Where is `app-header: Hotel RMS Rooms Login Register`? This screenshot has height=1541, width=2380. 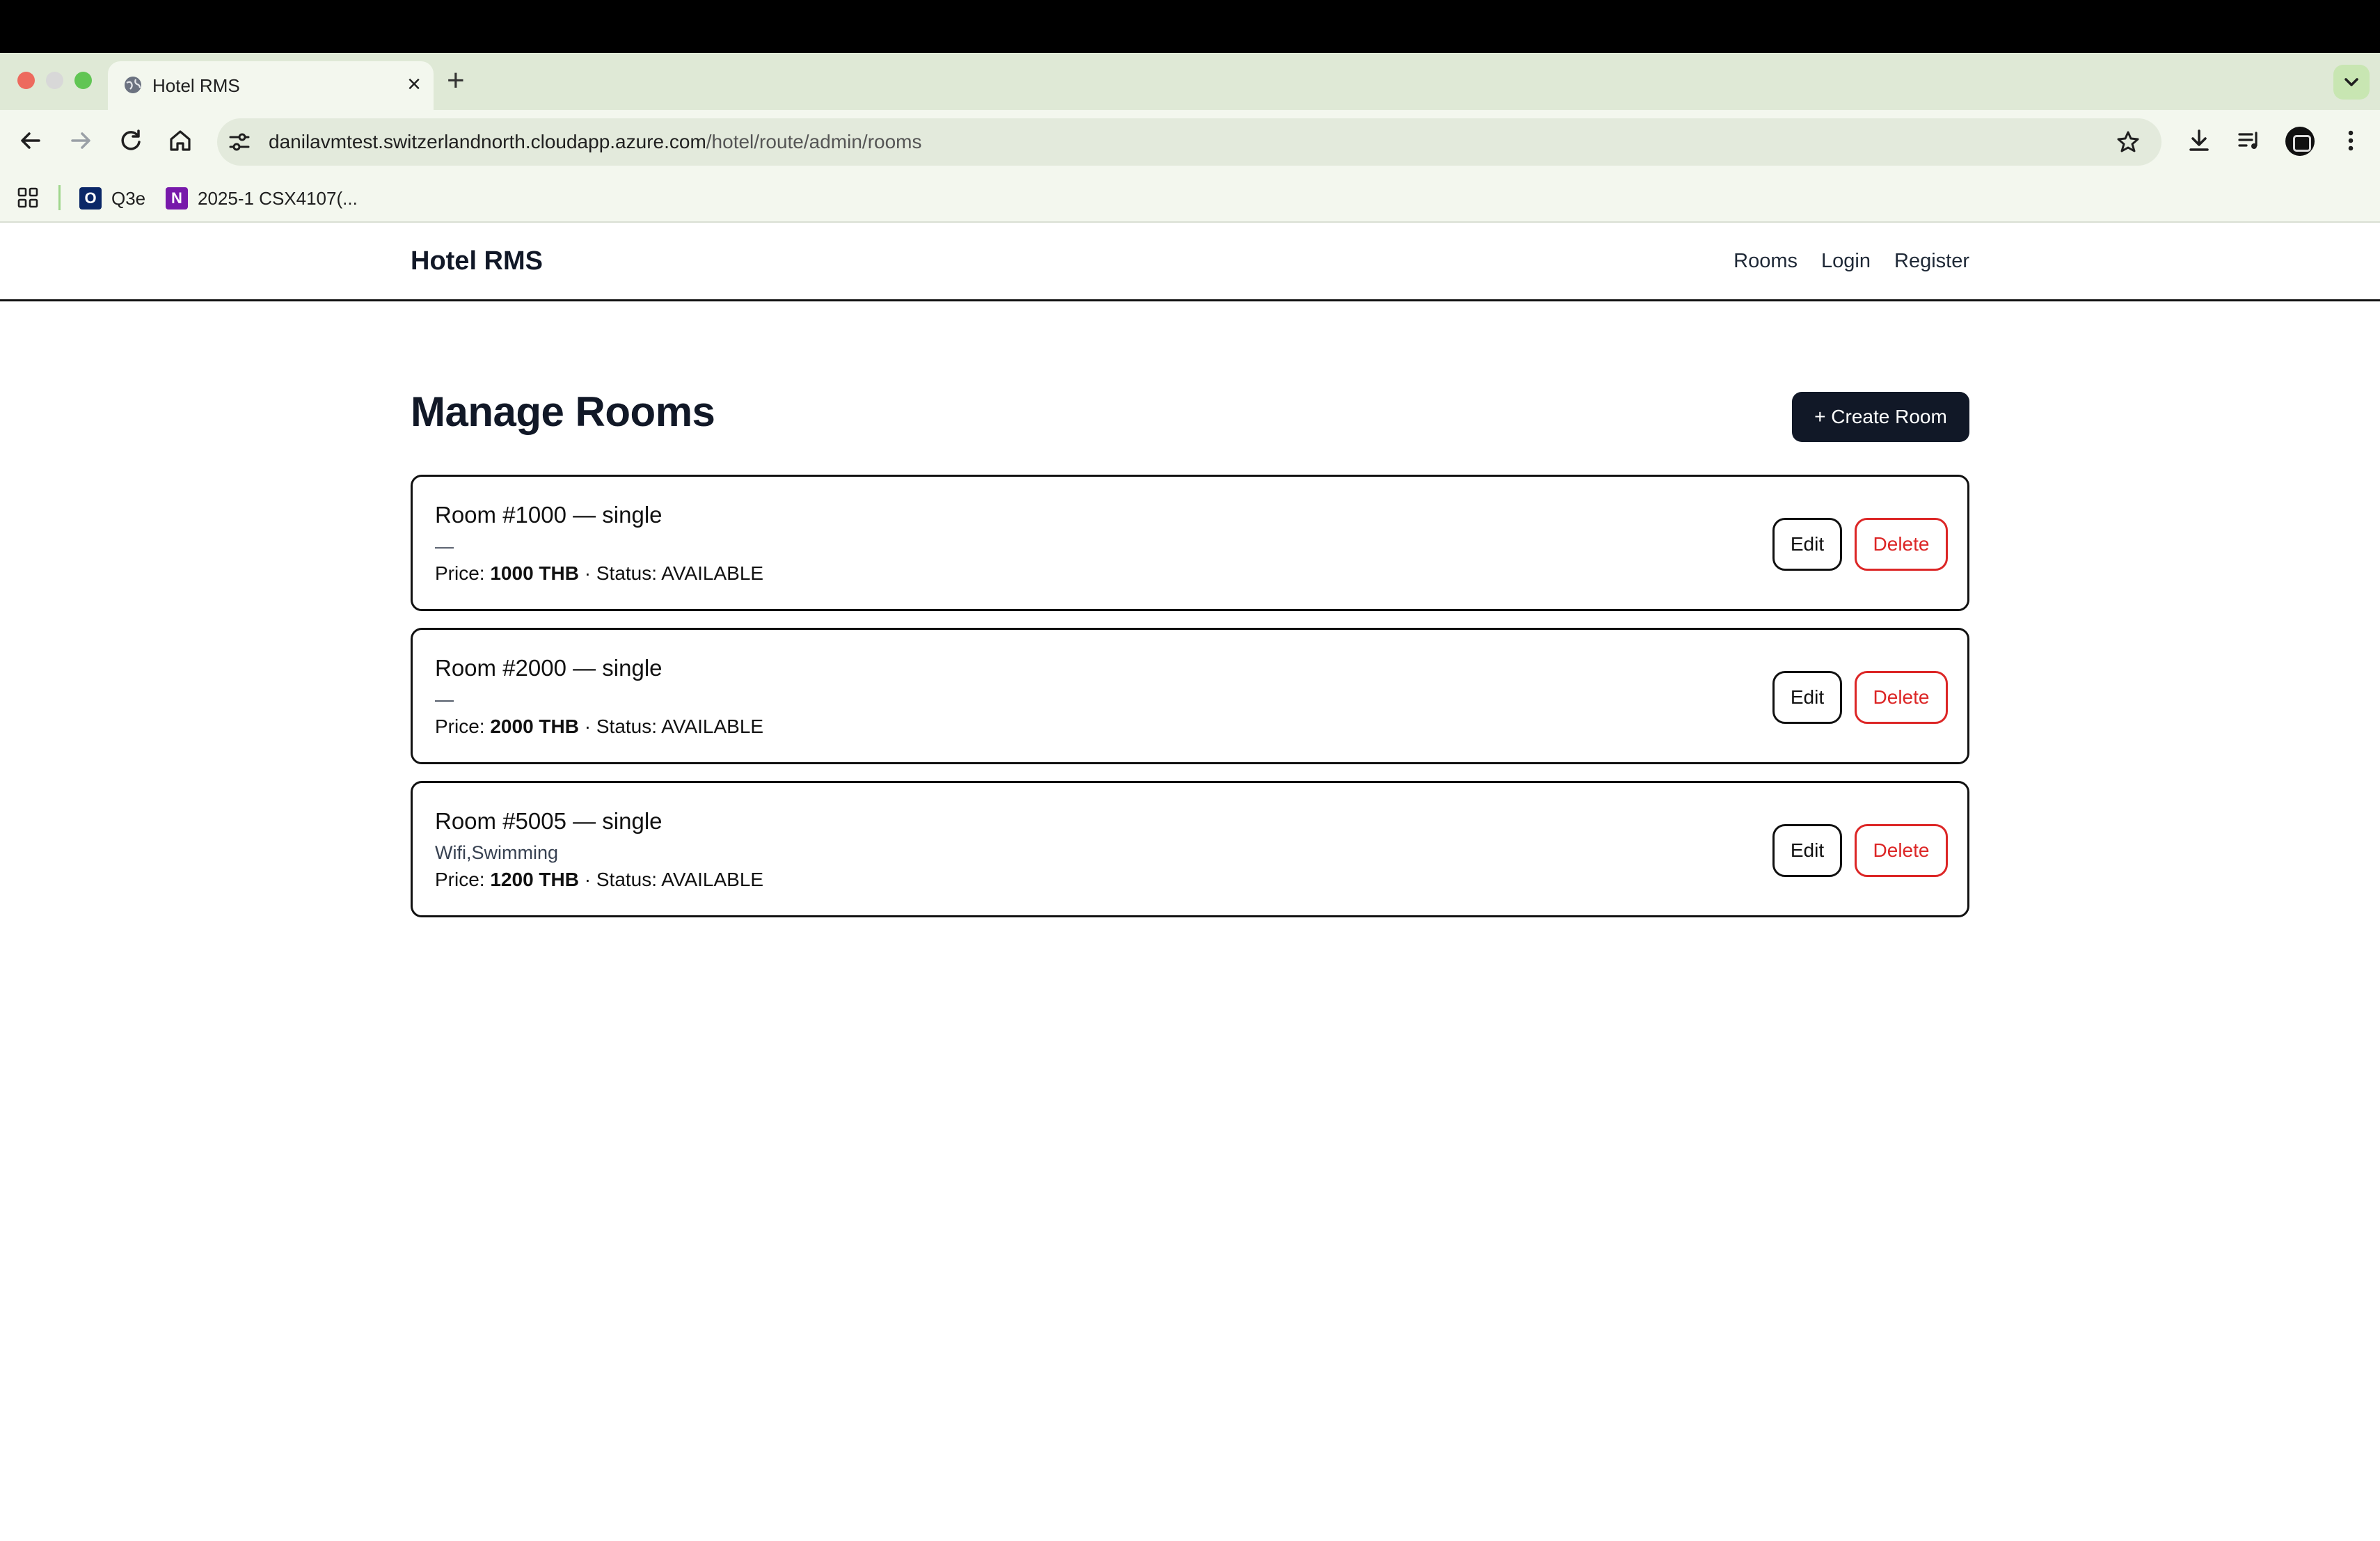
app-header: Hotel RMS Rooms Login Register is located at coordinates (1190, 262).